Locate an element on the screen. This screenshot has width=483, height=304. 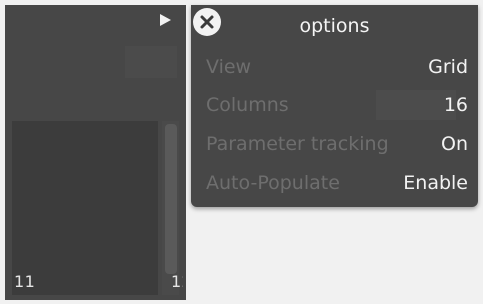
left-panel-placeholder is located at coordinates (151, 62).